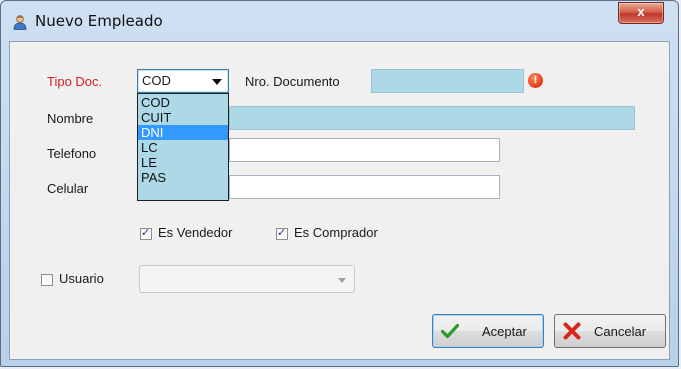  Describe the element at coordinates (183, 177) in the screenshot. I see `dropdown-option-pas: PAS` at that location.